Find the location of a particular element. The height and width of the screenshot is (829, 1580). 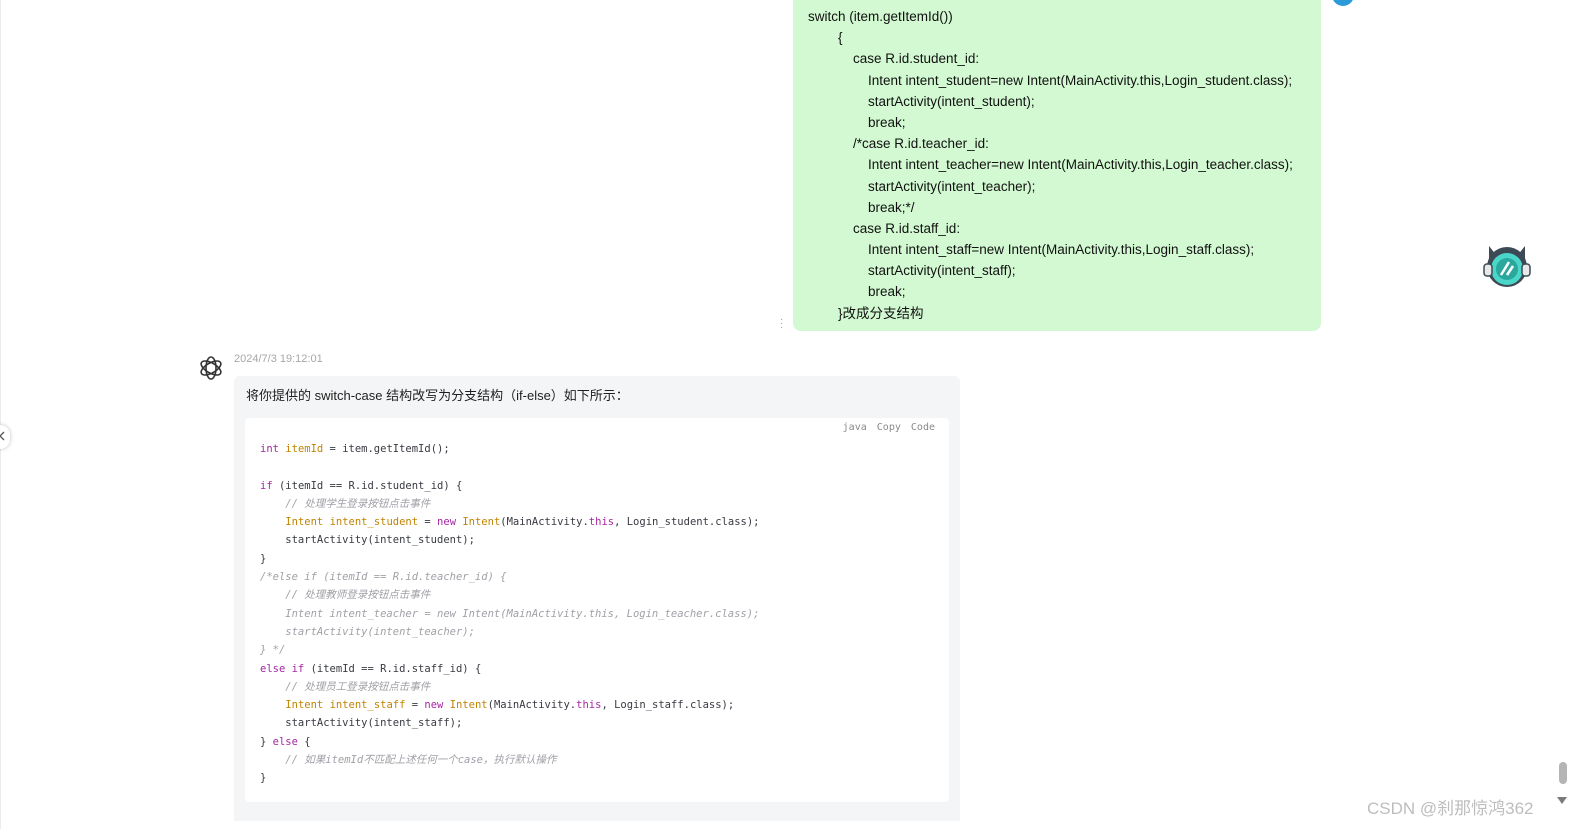

copy-button: Copy is located at coordinates (889, 427).